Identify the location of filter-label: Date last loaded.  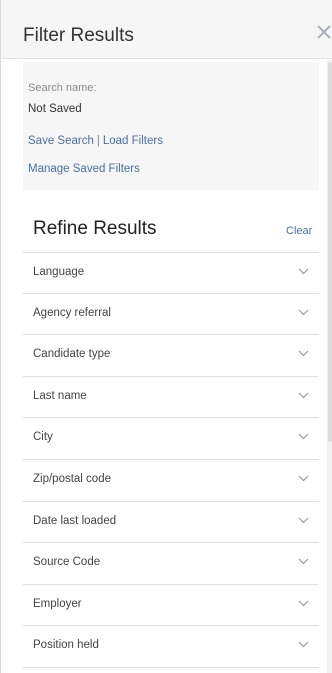
(75, 520).